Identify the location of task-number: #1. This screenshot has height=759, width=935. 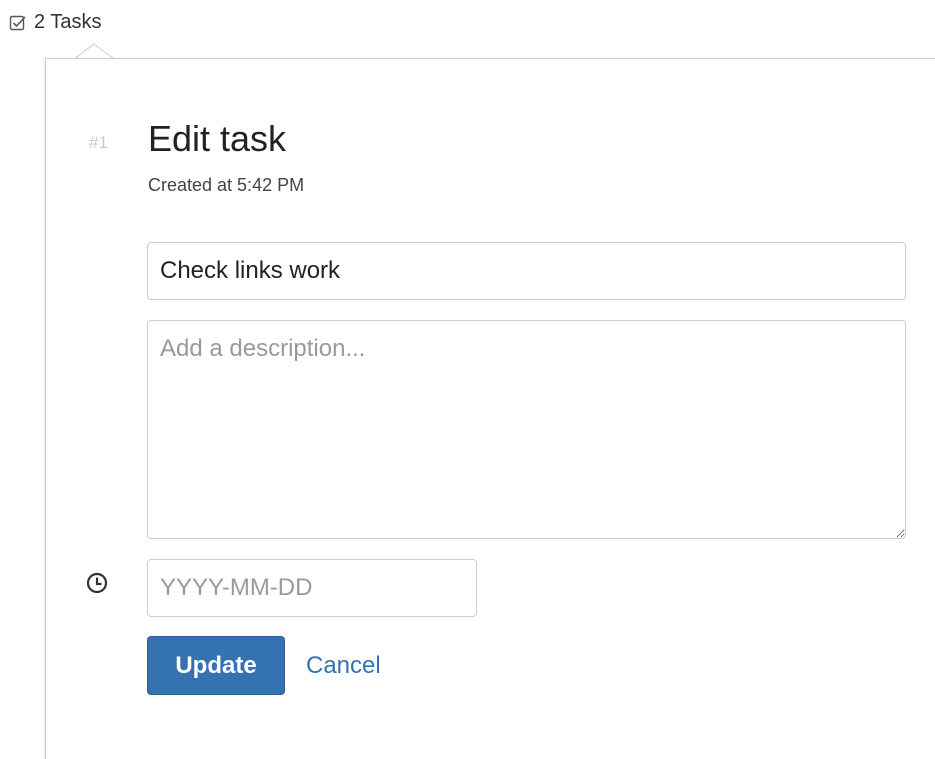
(98, 142).